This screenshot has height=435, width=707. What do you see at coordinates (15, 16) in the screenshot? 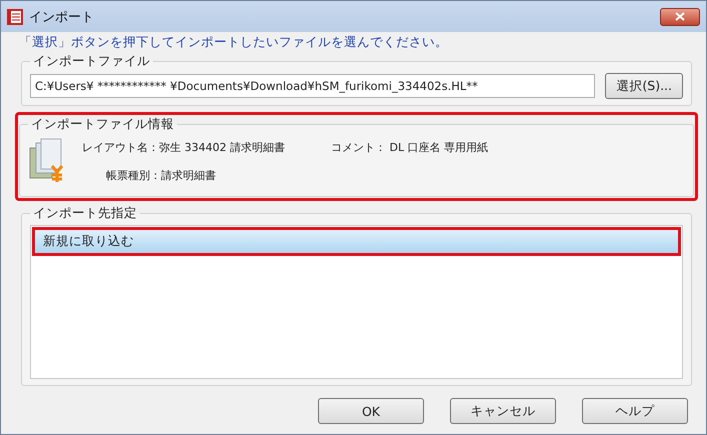
I see `app-icon` at bounding box center [15, 16].